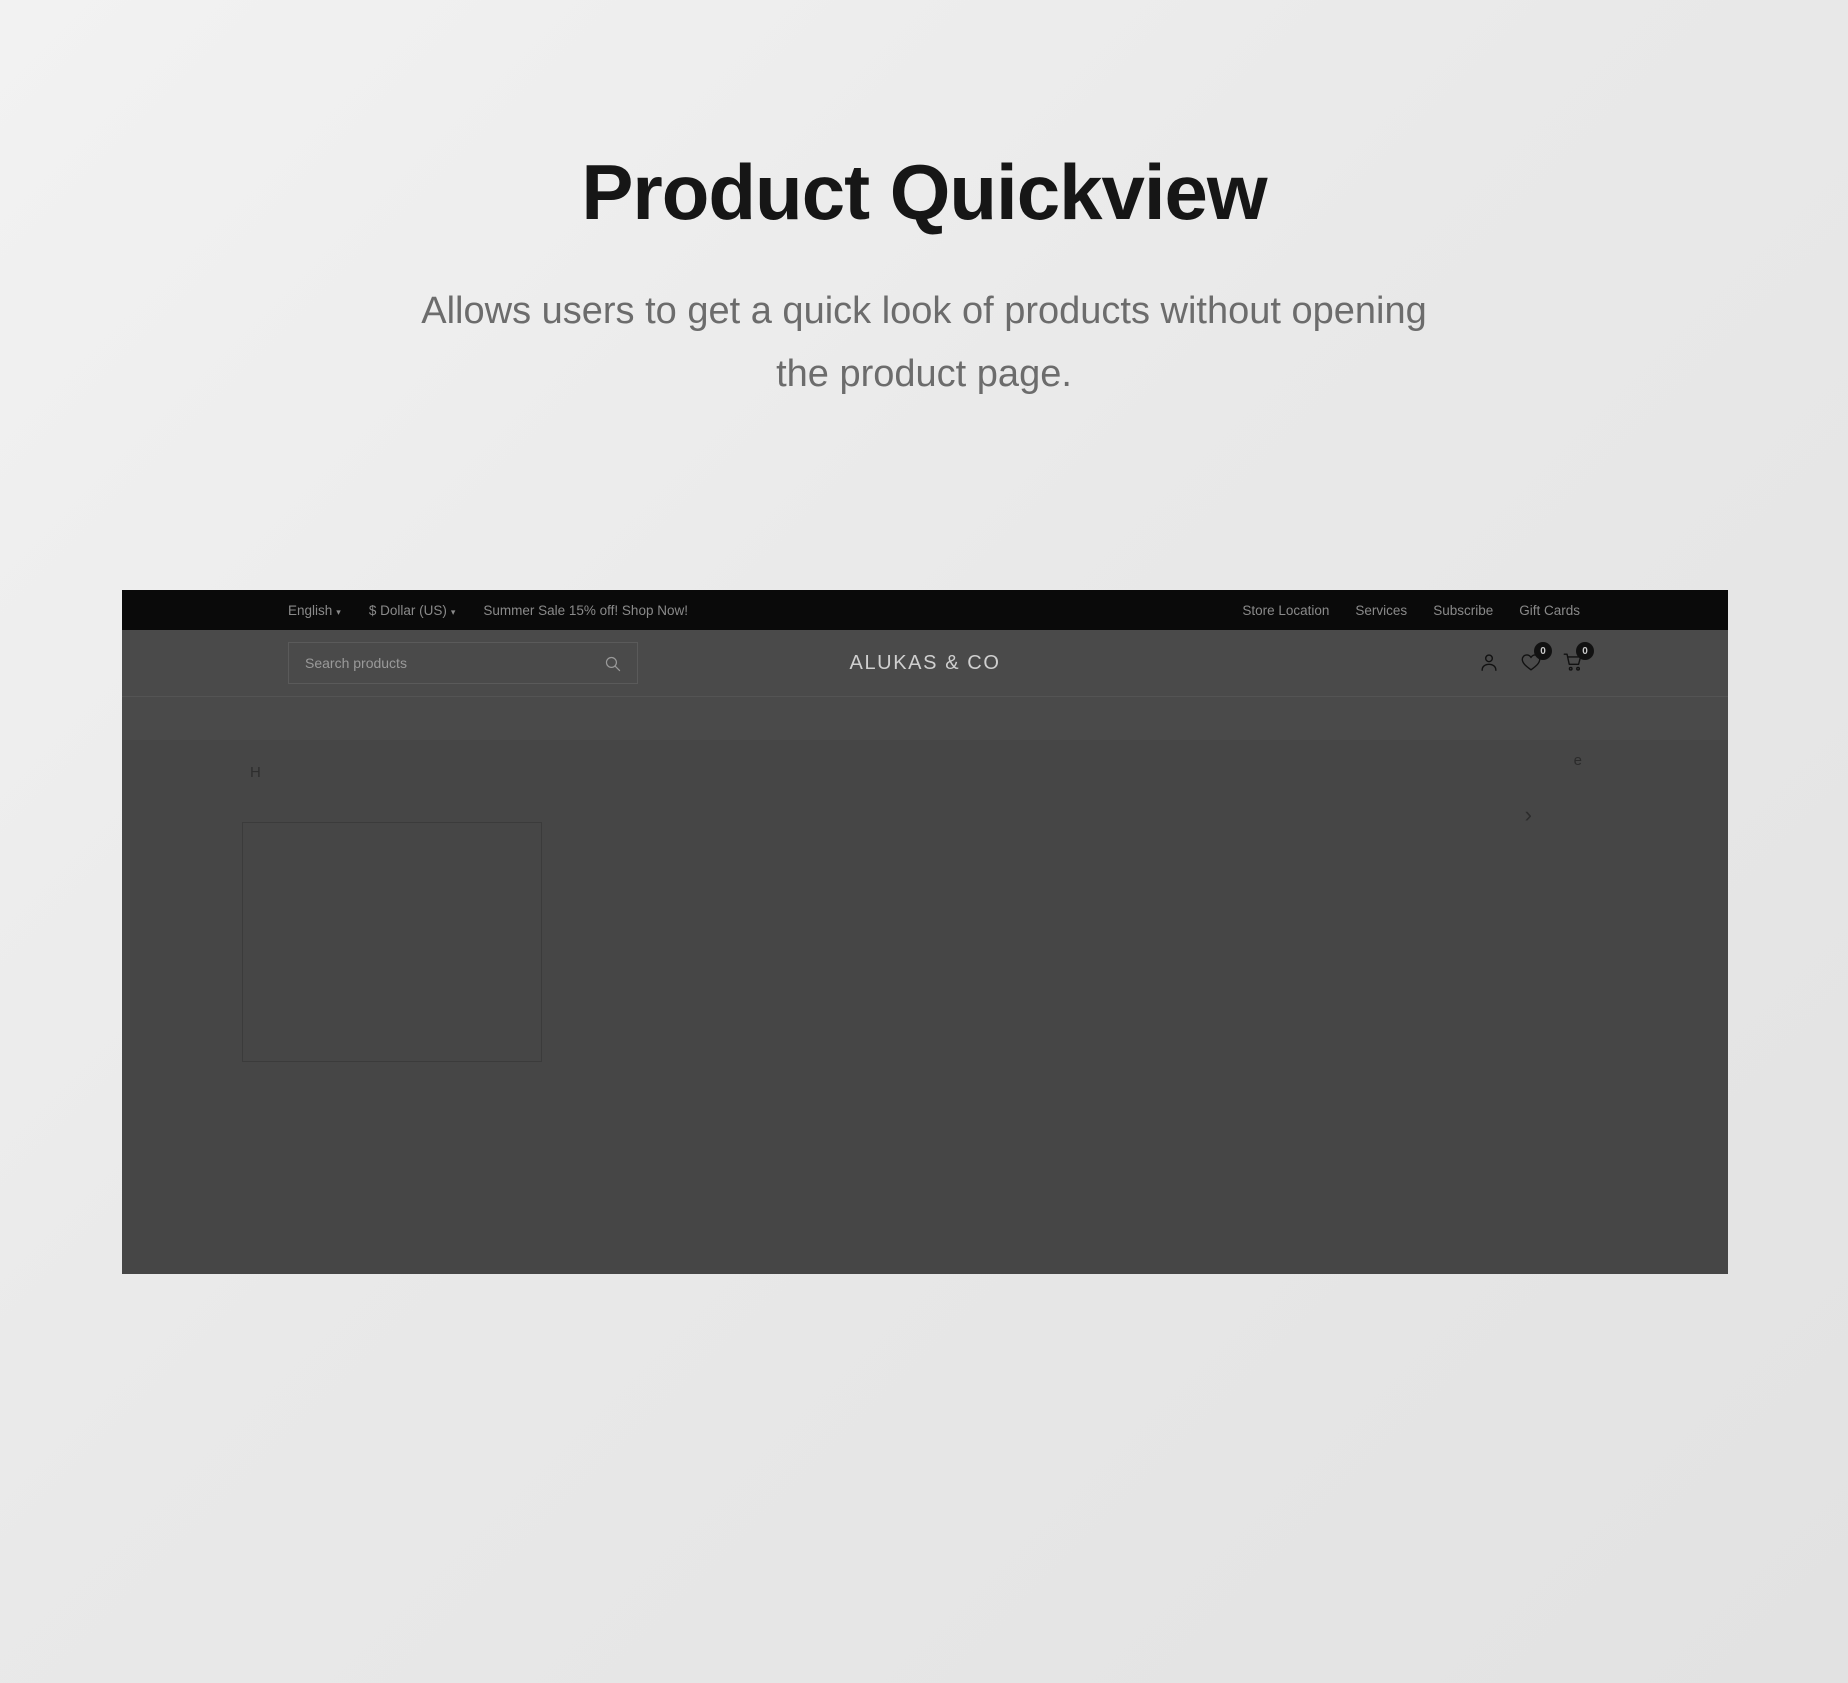  I want to click on breadcrumb: H, so click(256, 772).